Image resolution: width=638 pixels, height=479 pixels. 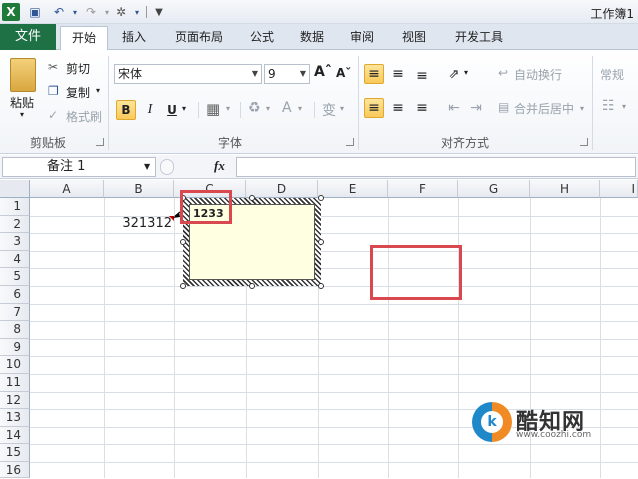 I want to click on phonetic-dropdown-icon: ▾, so click(x=342, y=108).